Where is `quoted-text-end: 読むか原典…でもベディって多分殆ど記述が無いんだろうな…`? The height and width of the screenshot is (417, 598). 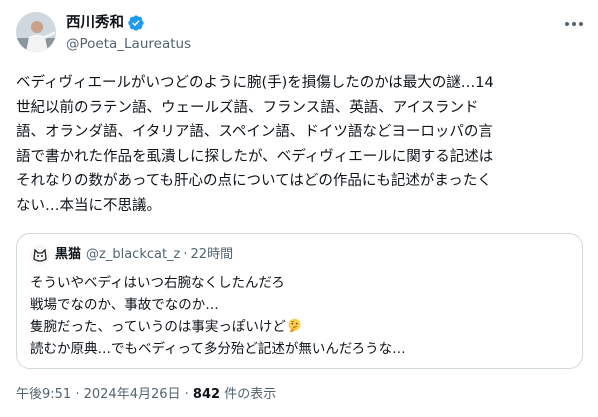
quoted-text-end: 読むか原典…でもベディって多分殆ど記述が無いんだろうな… is located at coordinates (218, 349).